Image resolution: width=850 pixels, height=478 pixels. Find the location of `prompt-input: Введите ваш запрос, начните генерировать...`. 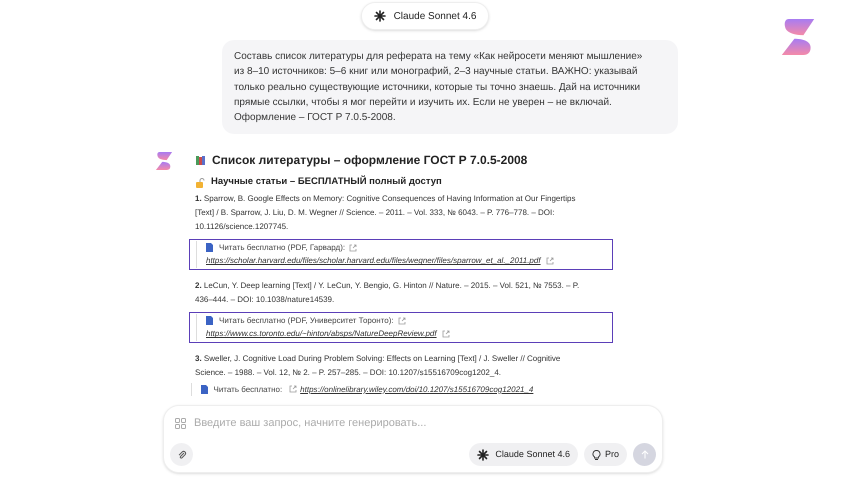

prompt-input: Введите ваш запрос, начните генерировать... is located at coordinates (414, 423).